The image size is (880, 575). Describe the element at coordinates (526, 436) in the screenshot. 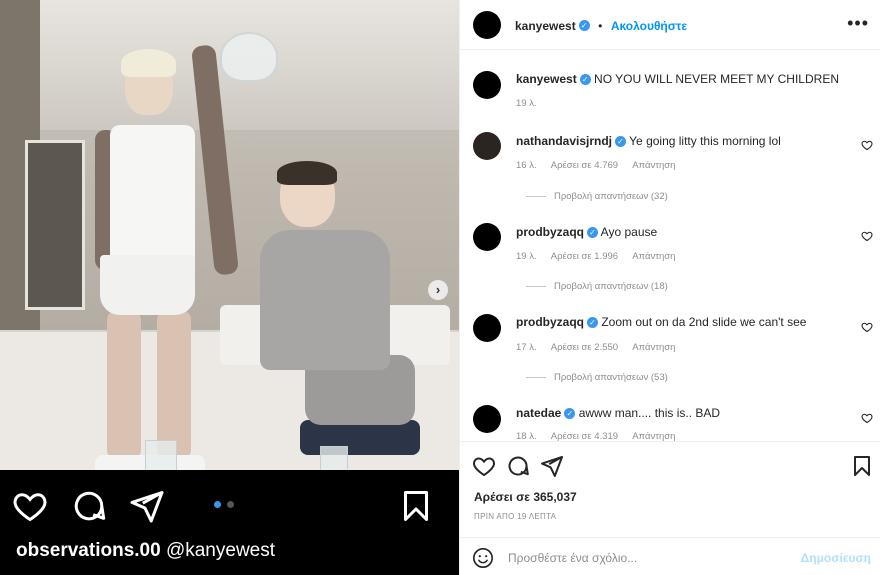

I see `comment-time: 18 λ.` at that location.